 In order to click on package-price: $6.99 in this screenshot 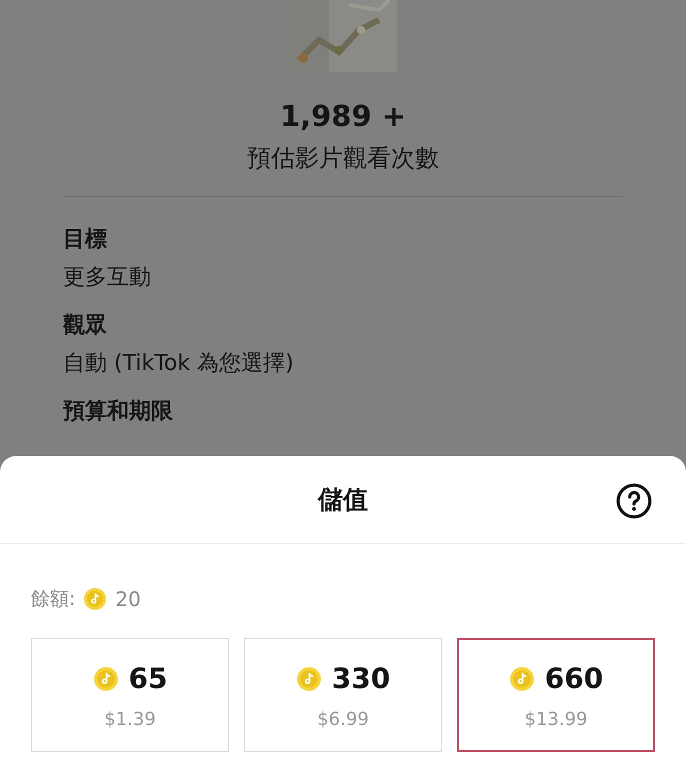, I will do `click(343, 720)`.